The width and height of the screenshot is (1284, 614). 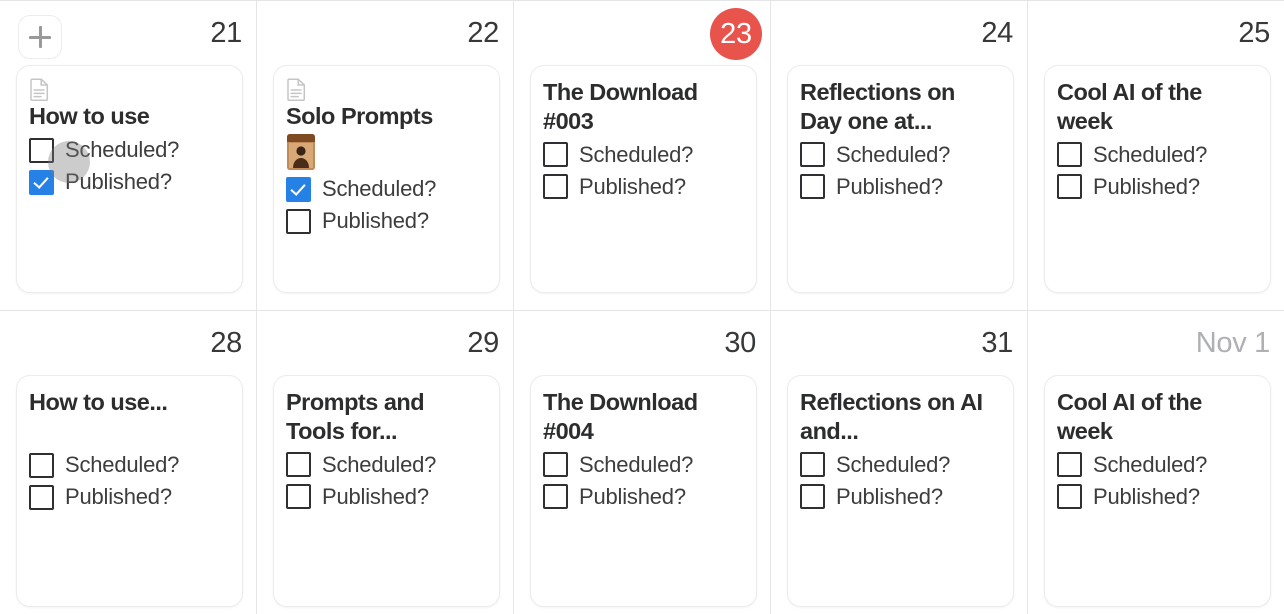 What do you see at coordinates (385, 29) in the screenshot?
I see `day-header: 22` at bounding box center [385, 29].